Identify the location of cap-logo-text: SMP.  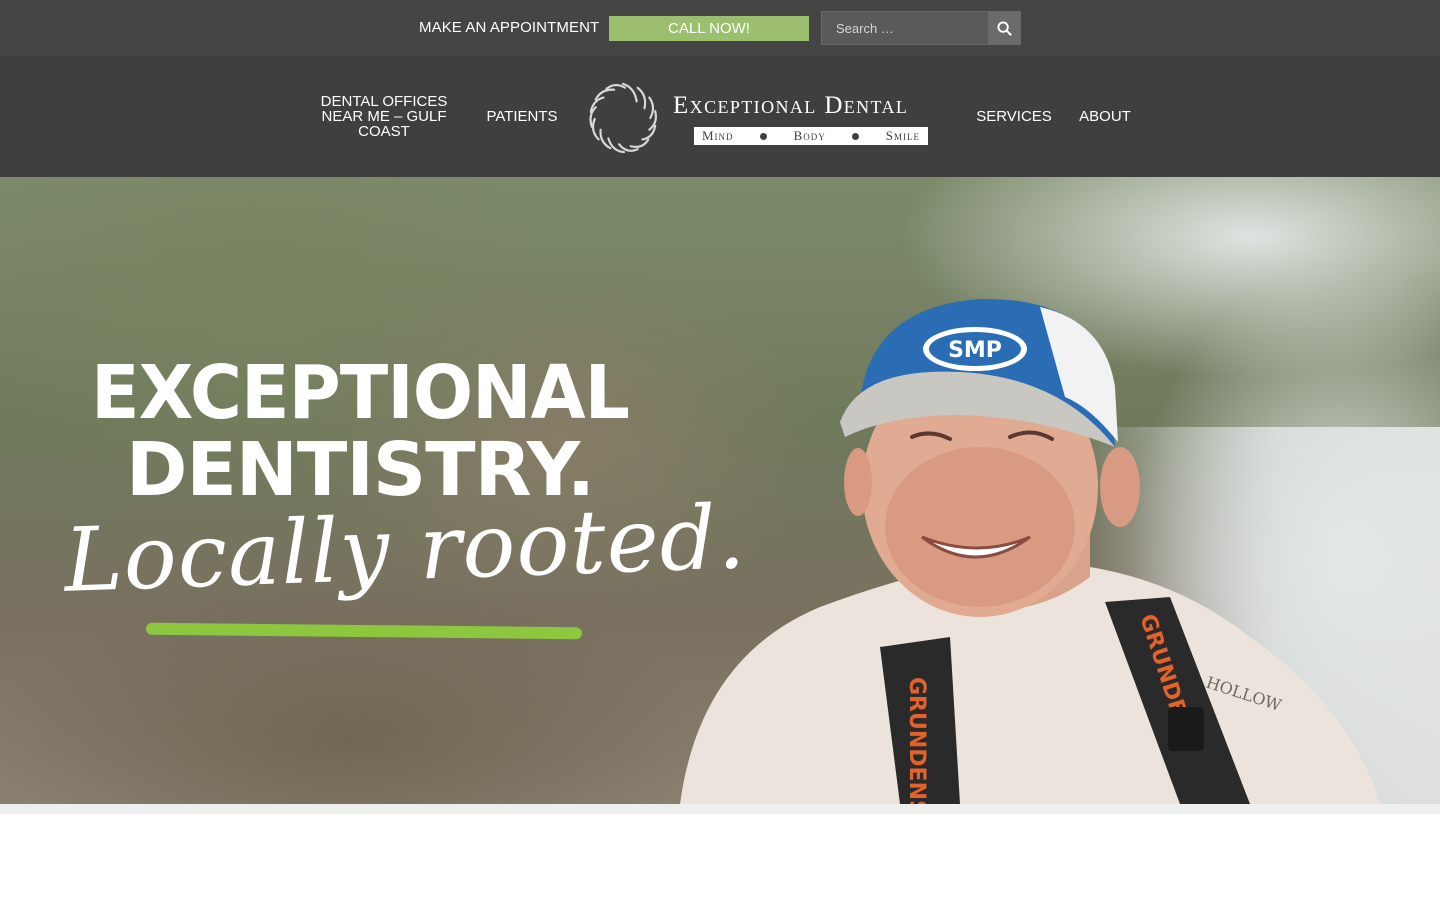
(975, 350).